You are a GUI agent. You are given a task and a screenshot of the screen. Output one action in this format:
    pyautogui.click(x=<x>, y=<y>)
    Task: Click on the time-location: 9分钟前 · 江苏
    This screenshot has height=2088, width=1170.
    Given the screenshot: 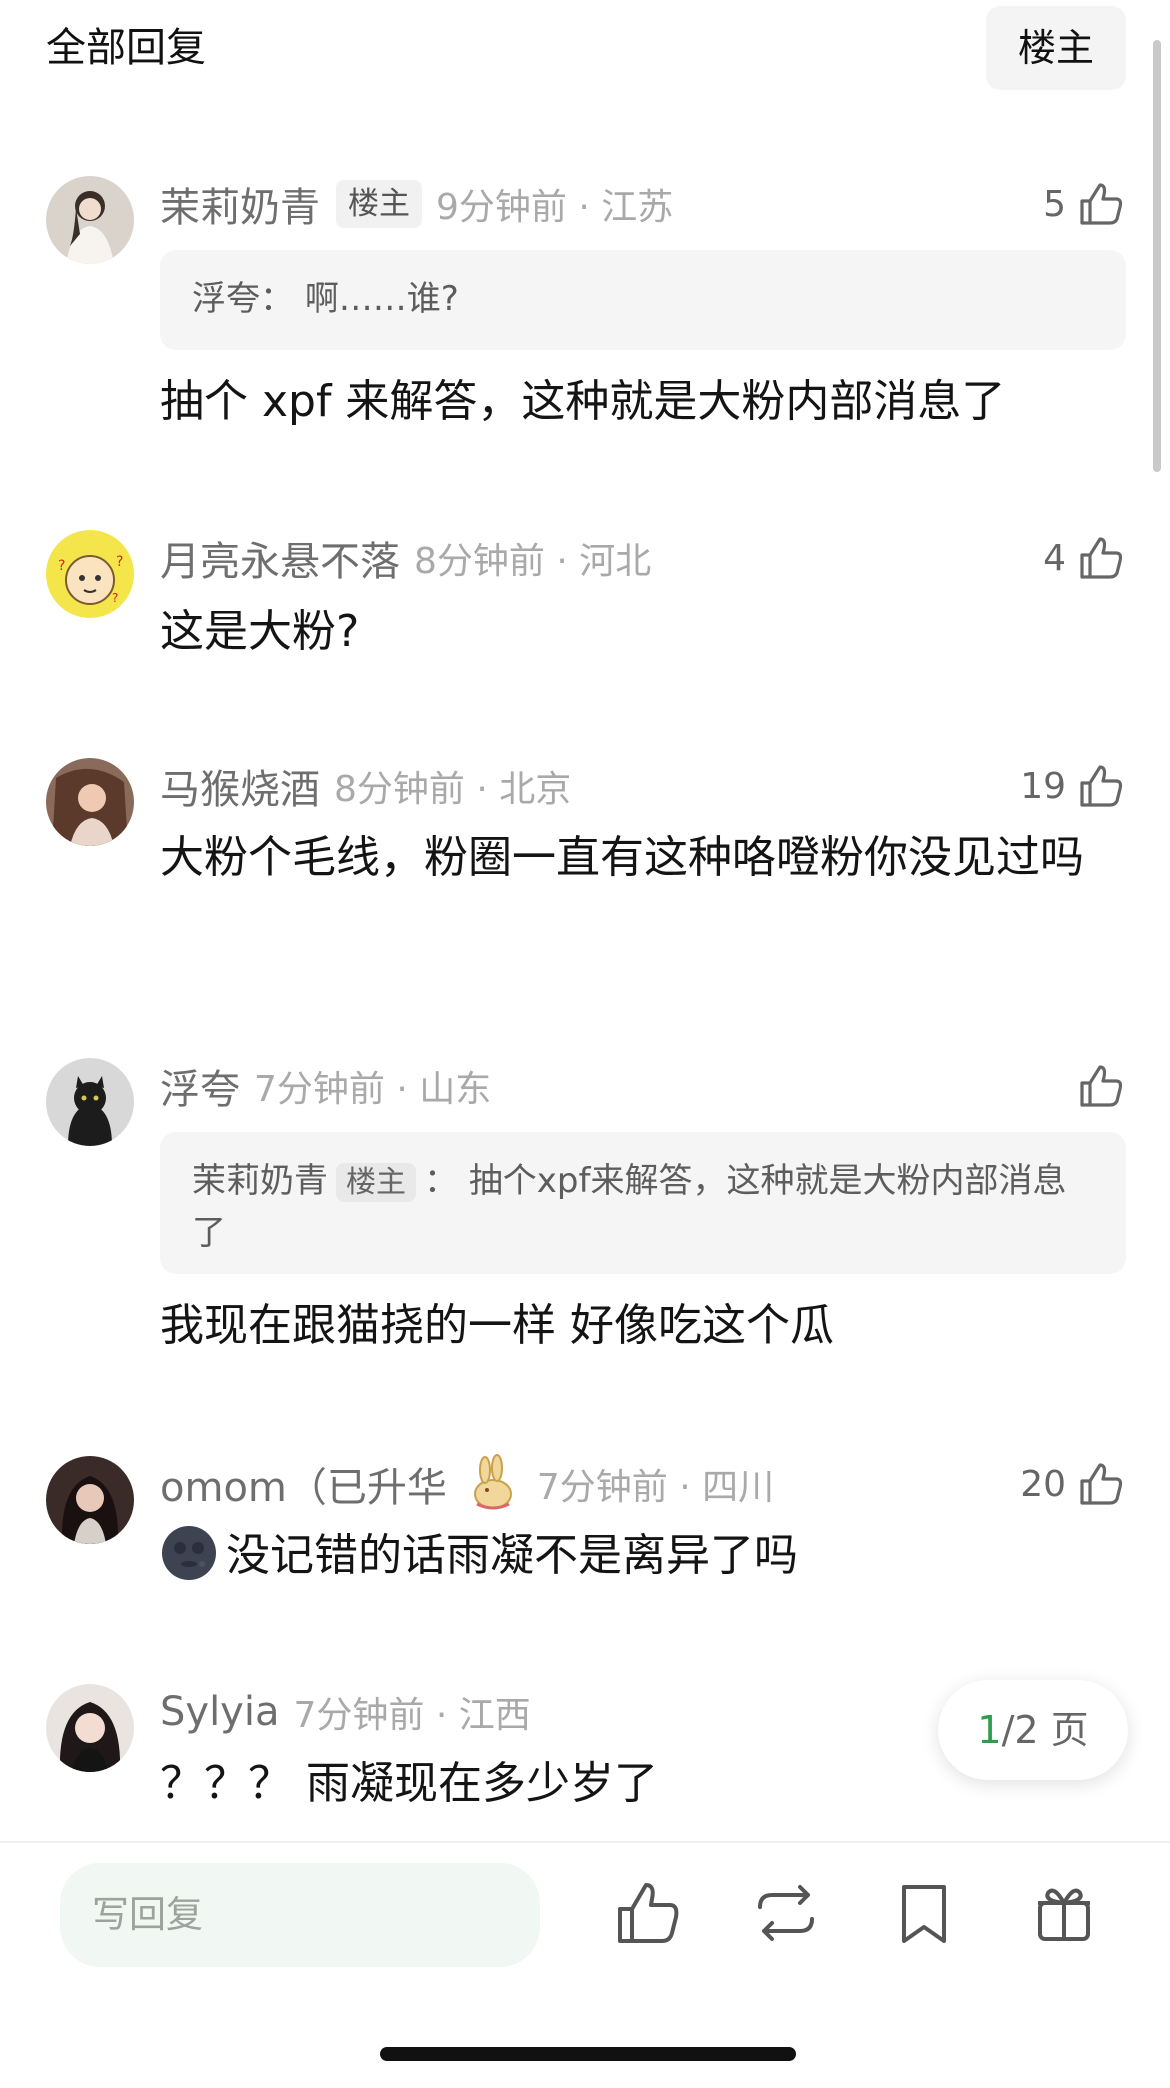 What is the action you would take?
    pyautogui.click(x=555, y=207)
    